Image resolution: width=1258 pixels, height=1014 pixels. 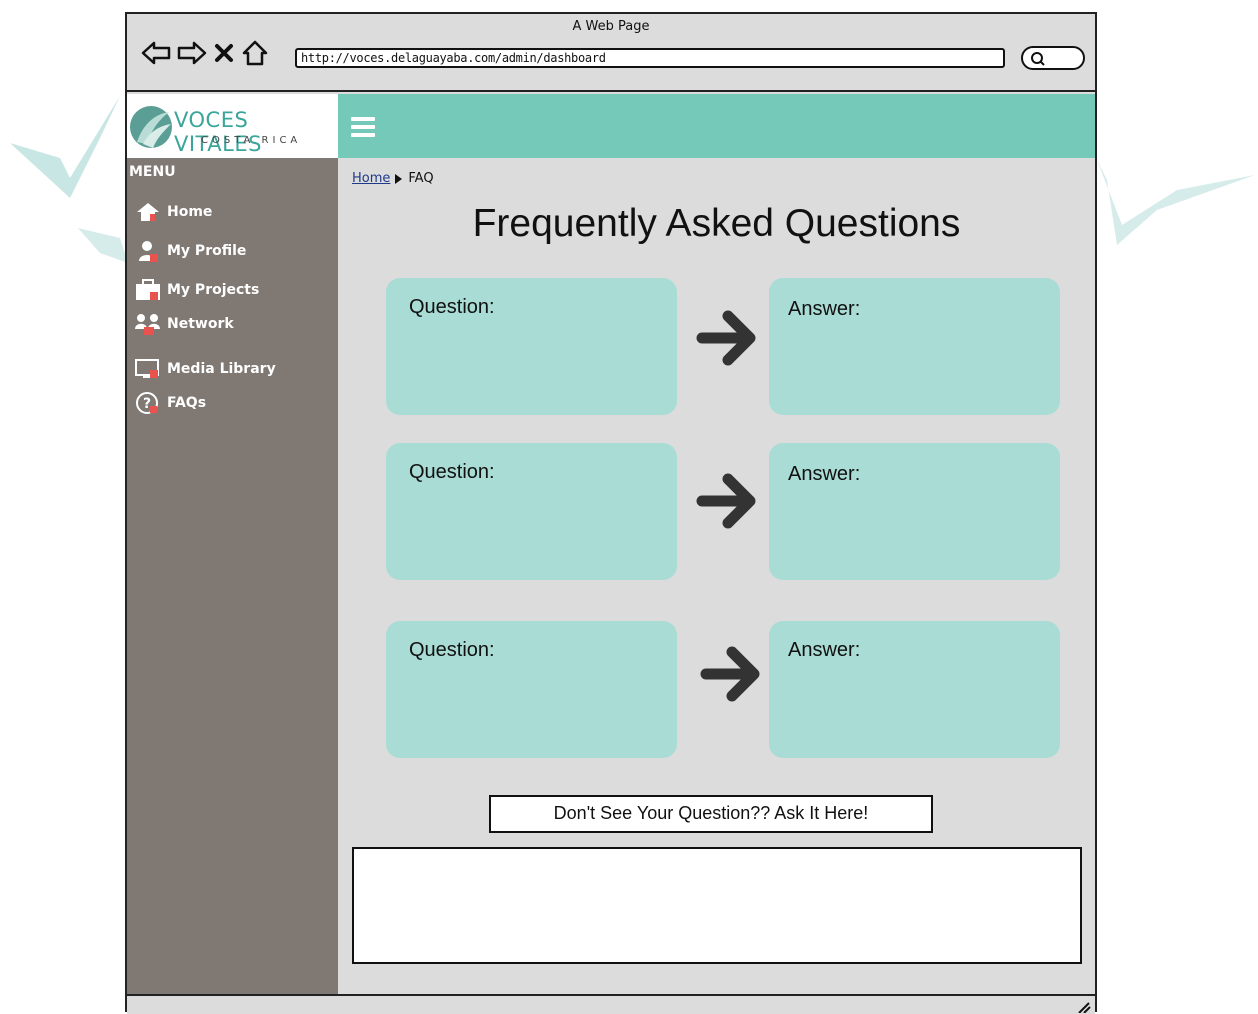 I want to click on back-arrow-icon, so click(x=156, y=53).